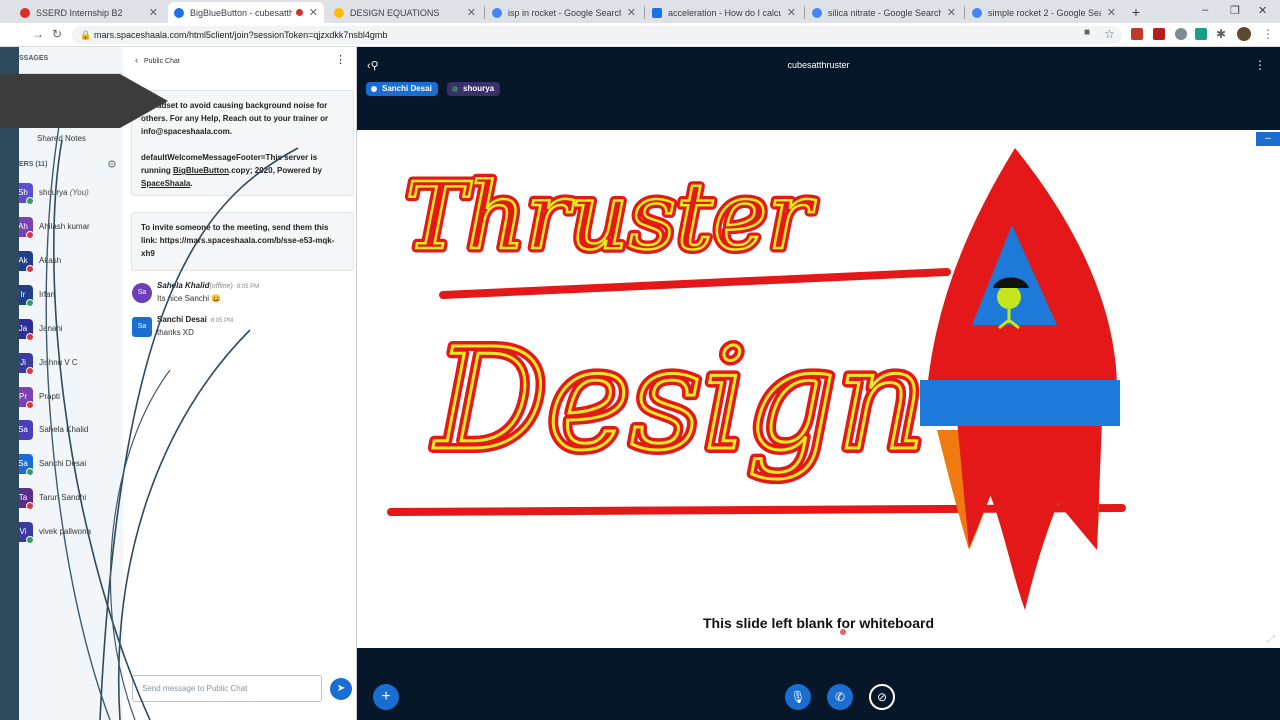  I want to click on user-list-item: Ja Janani, so click(71, 330).